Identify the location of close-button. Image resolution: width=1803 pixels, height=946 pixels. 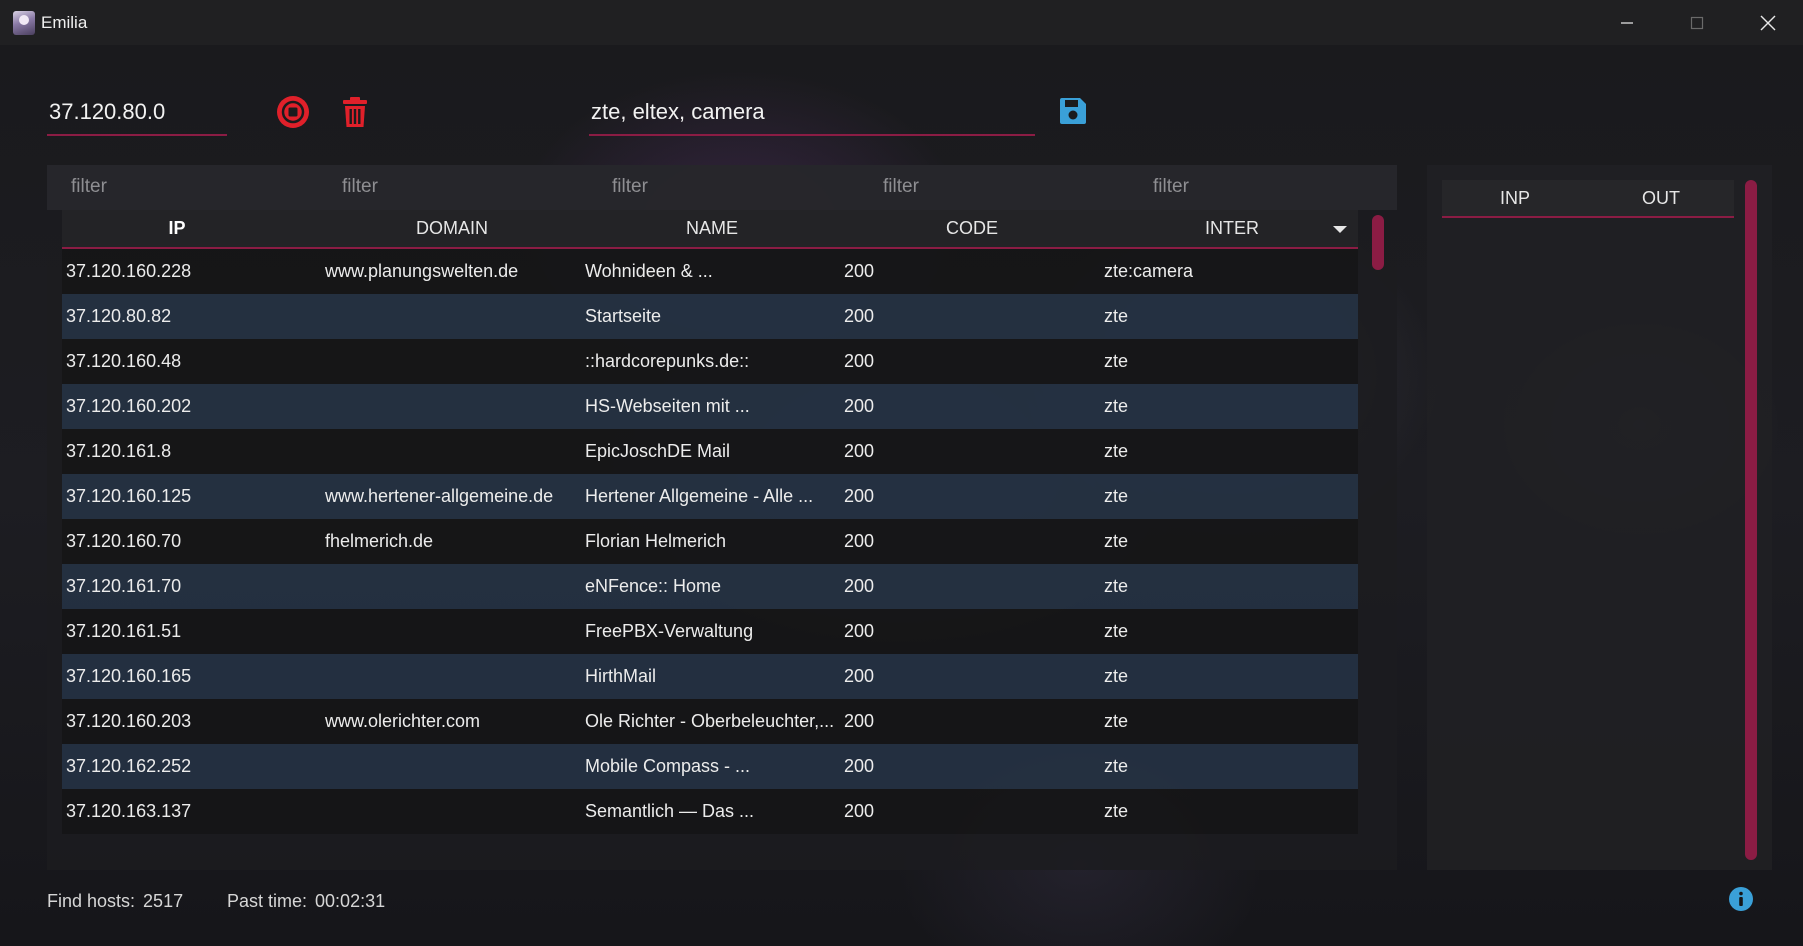
(1768, 22).